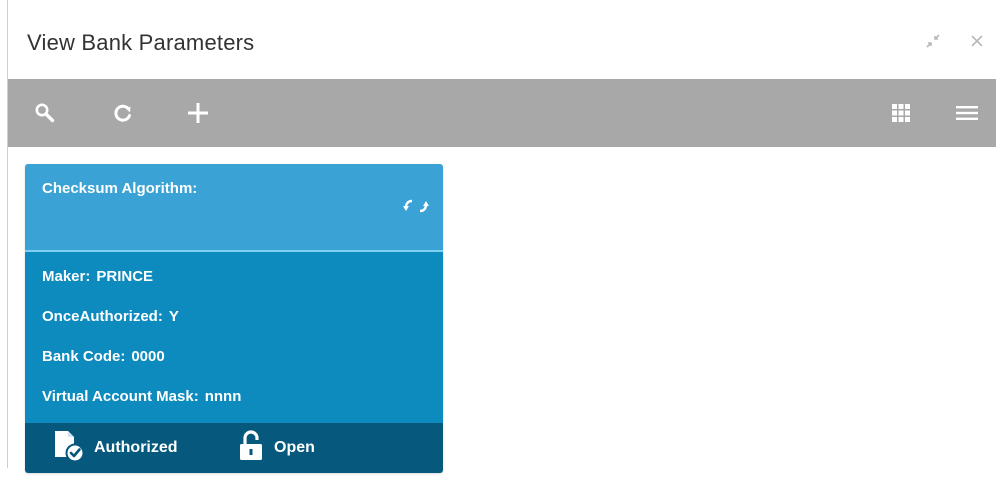  What do you see at coordinates (136, 447) in the screenshot?
I see `authorized-label: Authorized` at bounding box center [136, 447].